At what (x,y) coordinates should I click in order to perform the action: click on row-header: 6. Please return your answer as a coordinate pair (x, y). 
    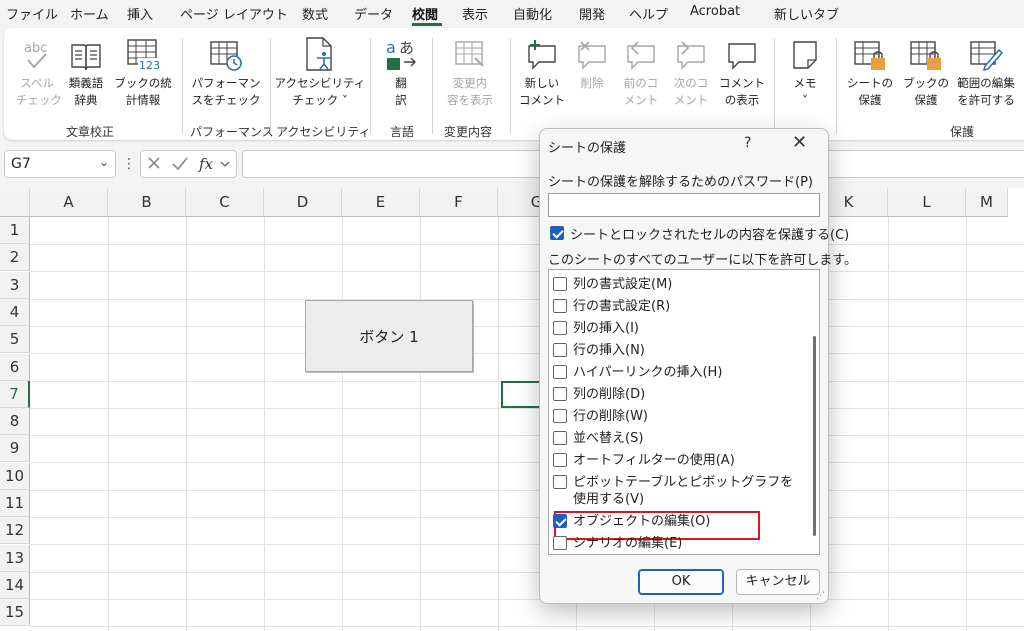
    Looking at the image, I should click on (15, 367).